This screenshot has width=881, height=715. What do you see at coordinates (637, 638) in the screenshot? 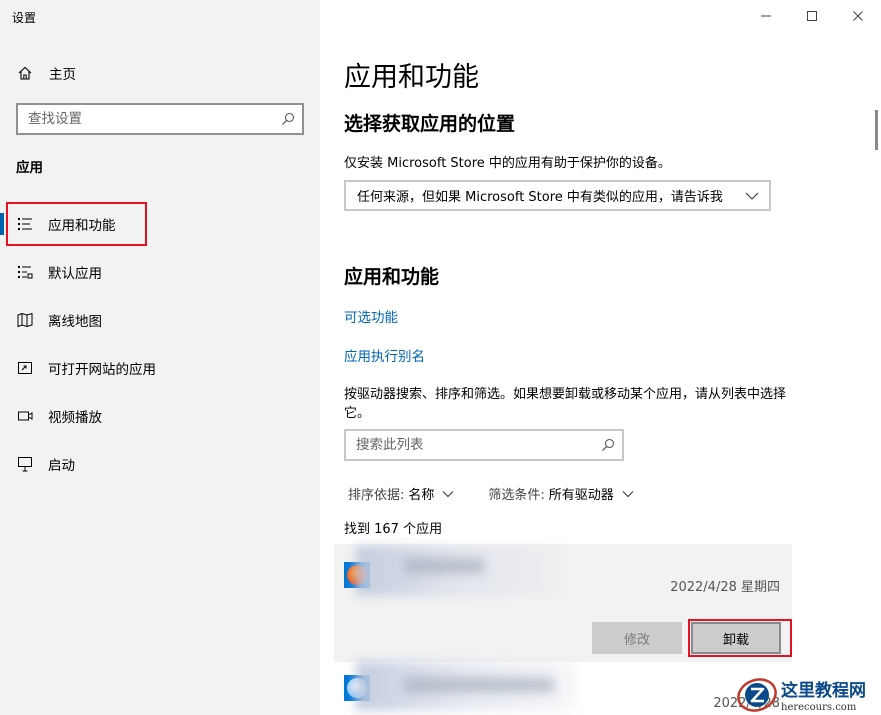
I see `modify-button: 修改` at bounding box center [637, 638].